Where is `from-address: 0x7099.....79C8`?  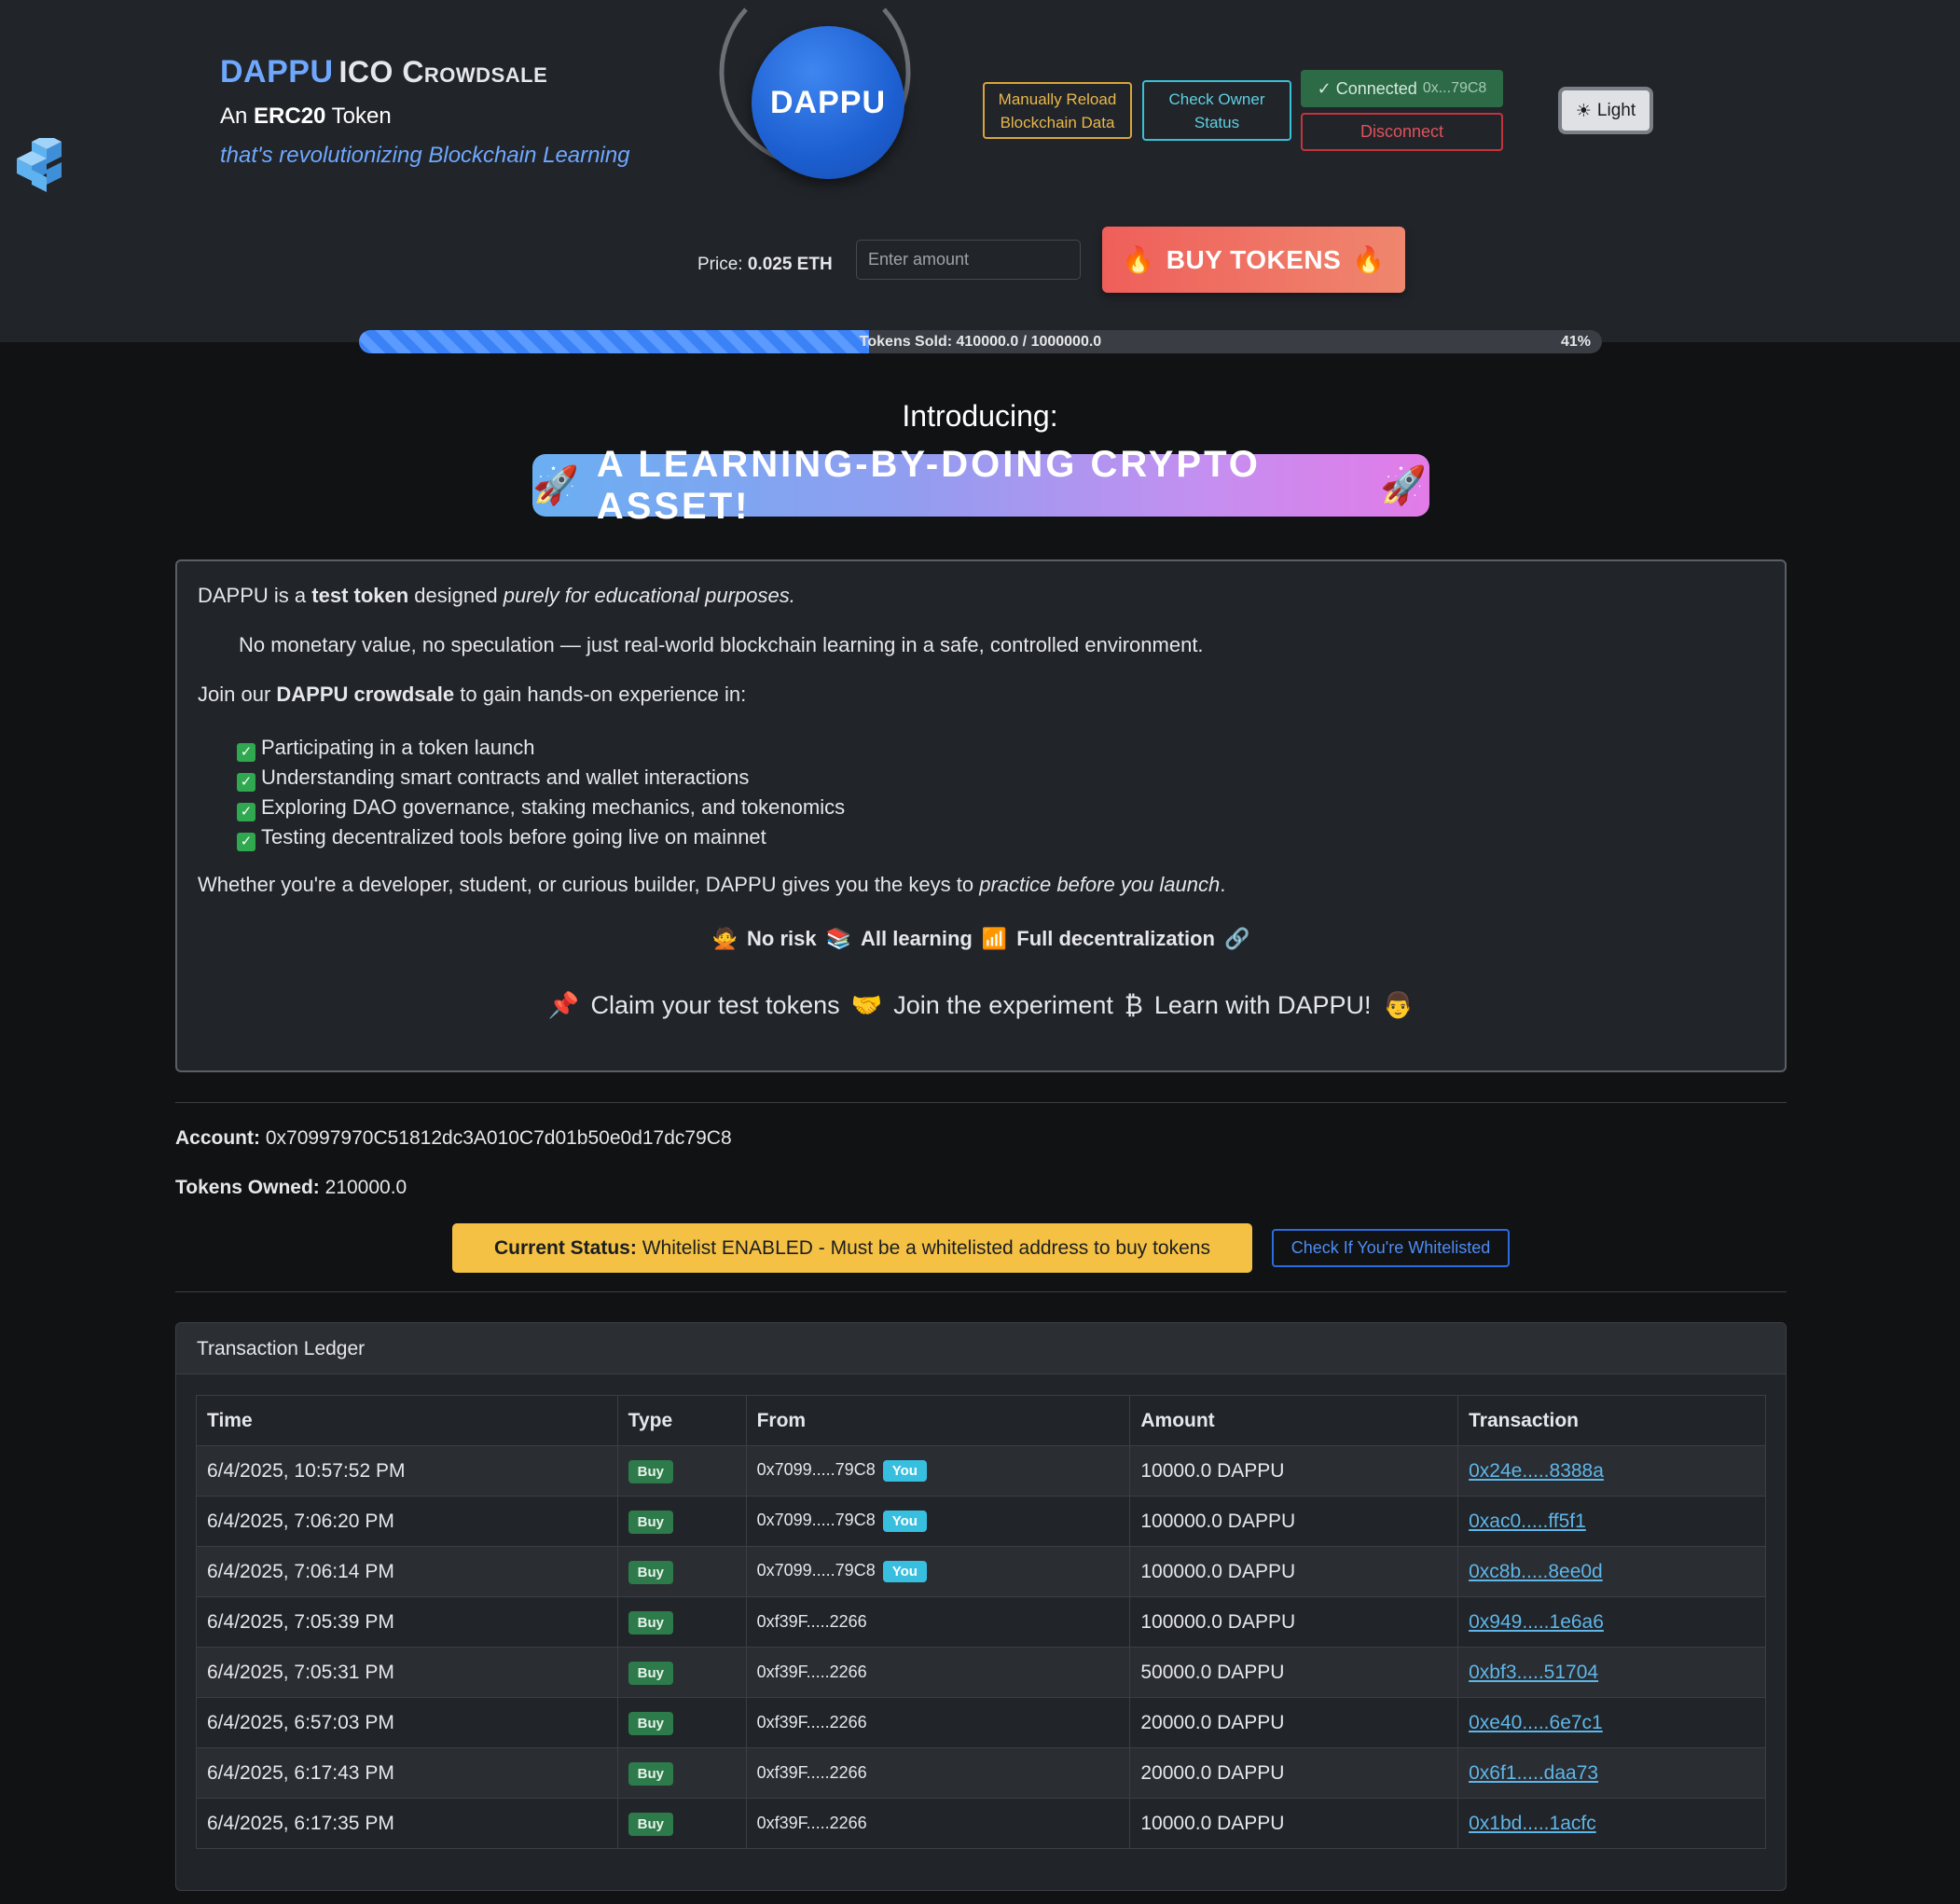 from-address: 0x7099.....79C8 is located at coordinates (816, 1570).